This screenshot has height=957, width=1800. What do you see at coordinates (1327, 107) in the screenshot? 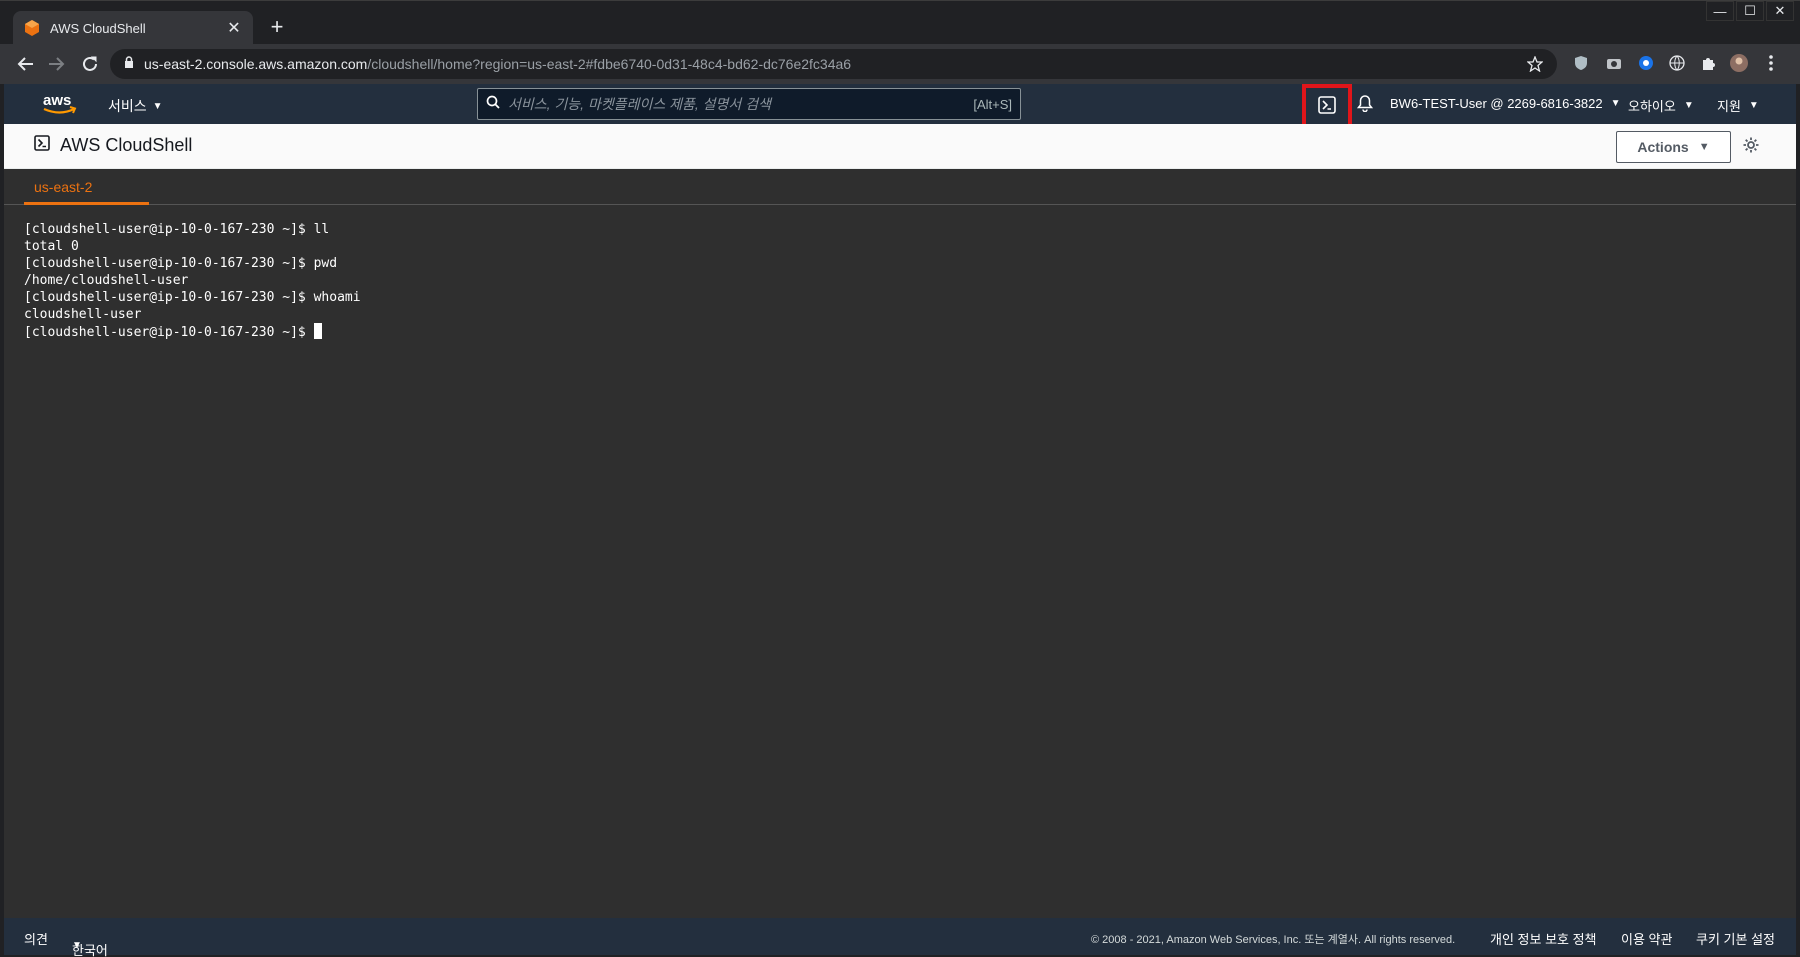
I see `cloudshell-terminal-icon` at bounding box center [1327, 107].